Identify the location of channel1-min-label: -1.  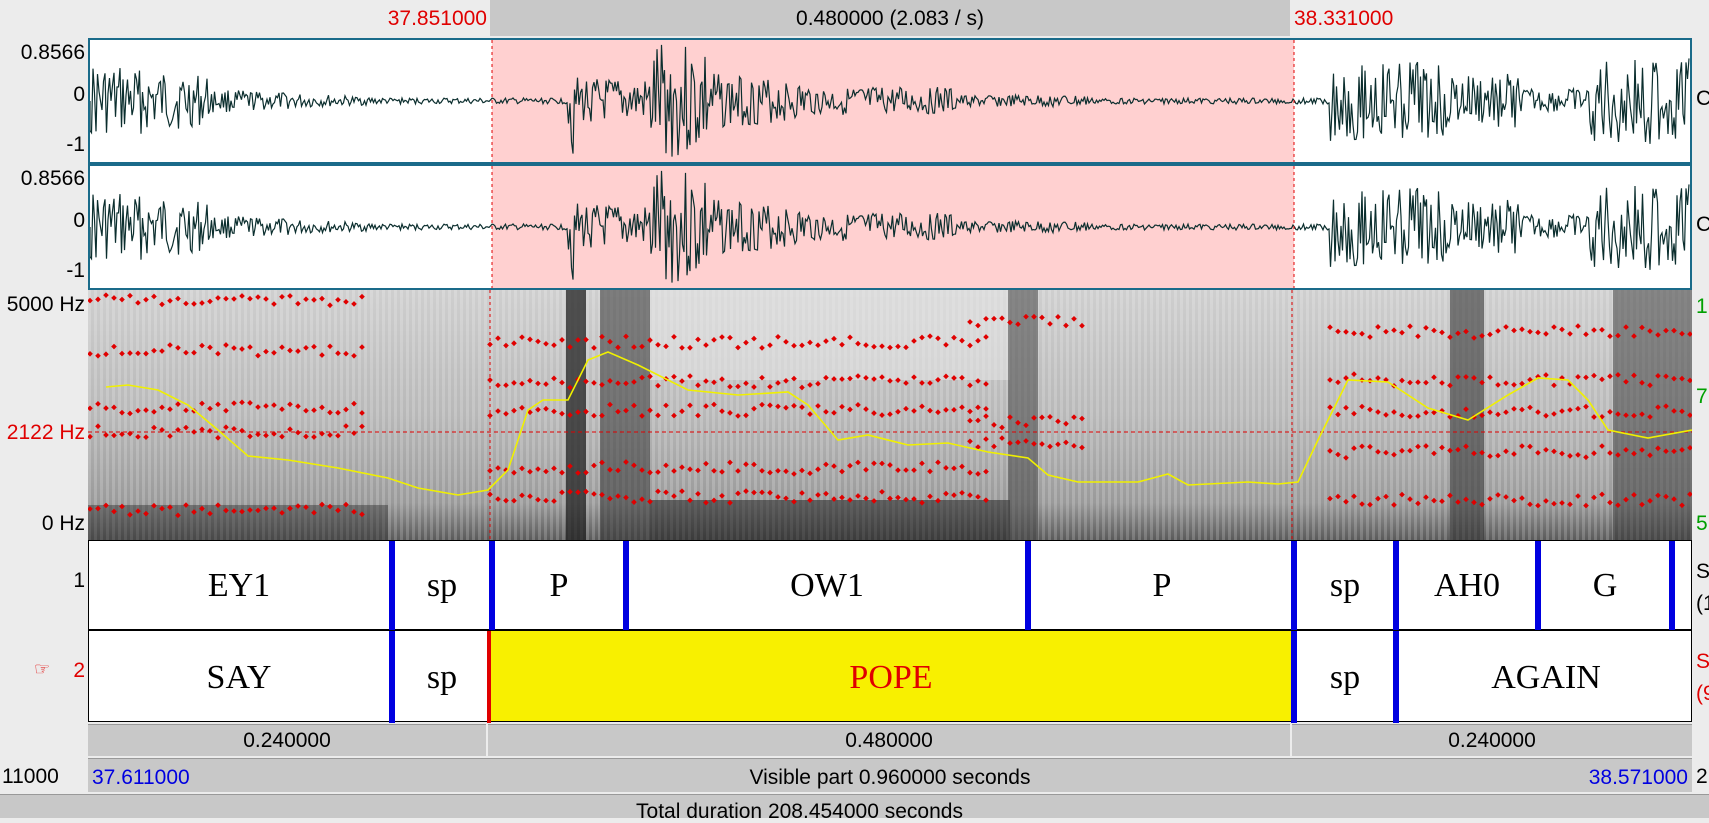
(75, 144).